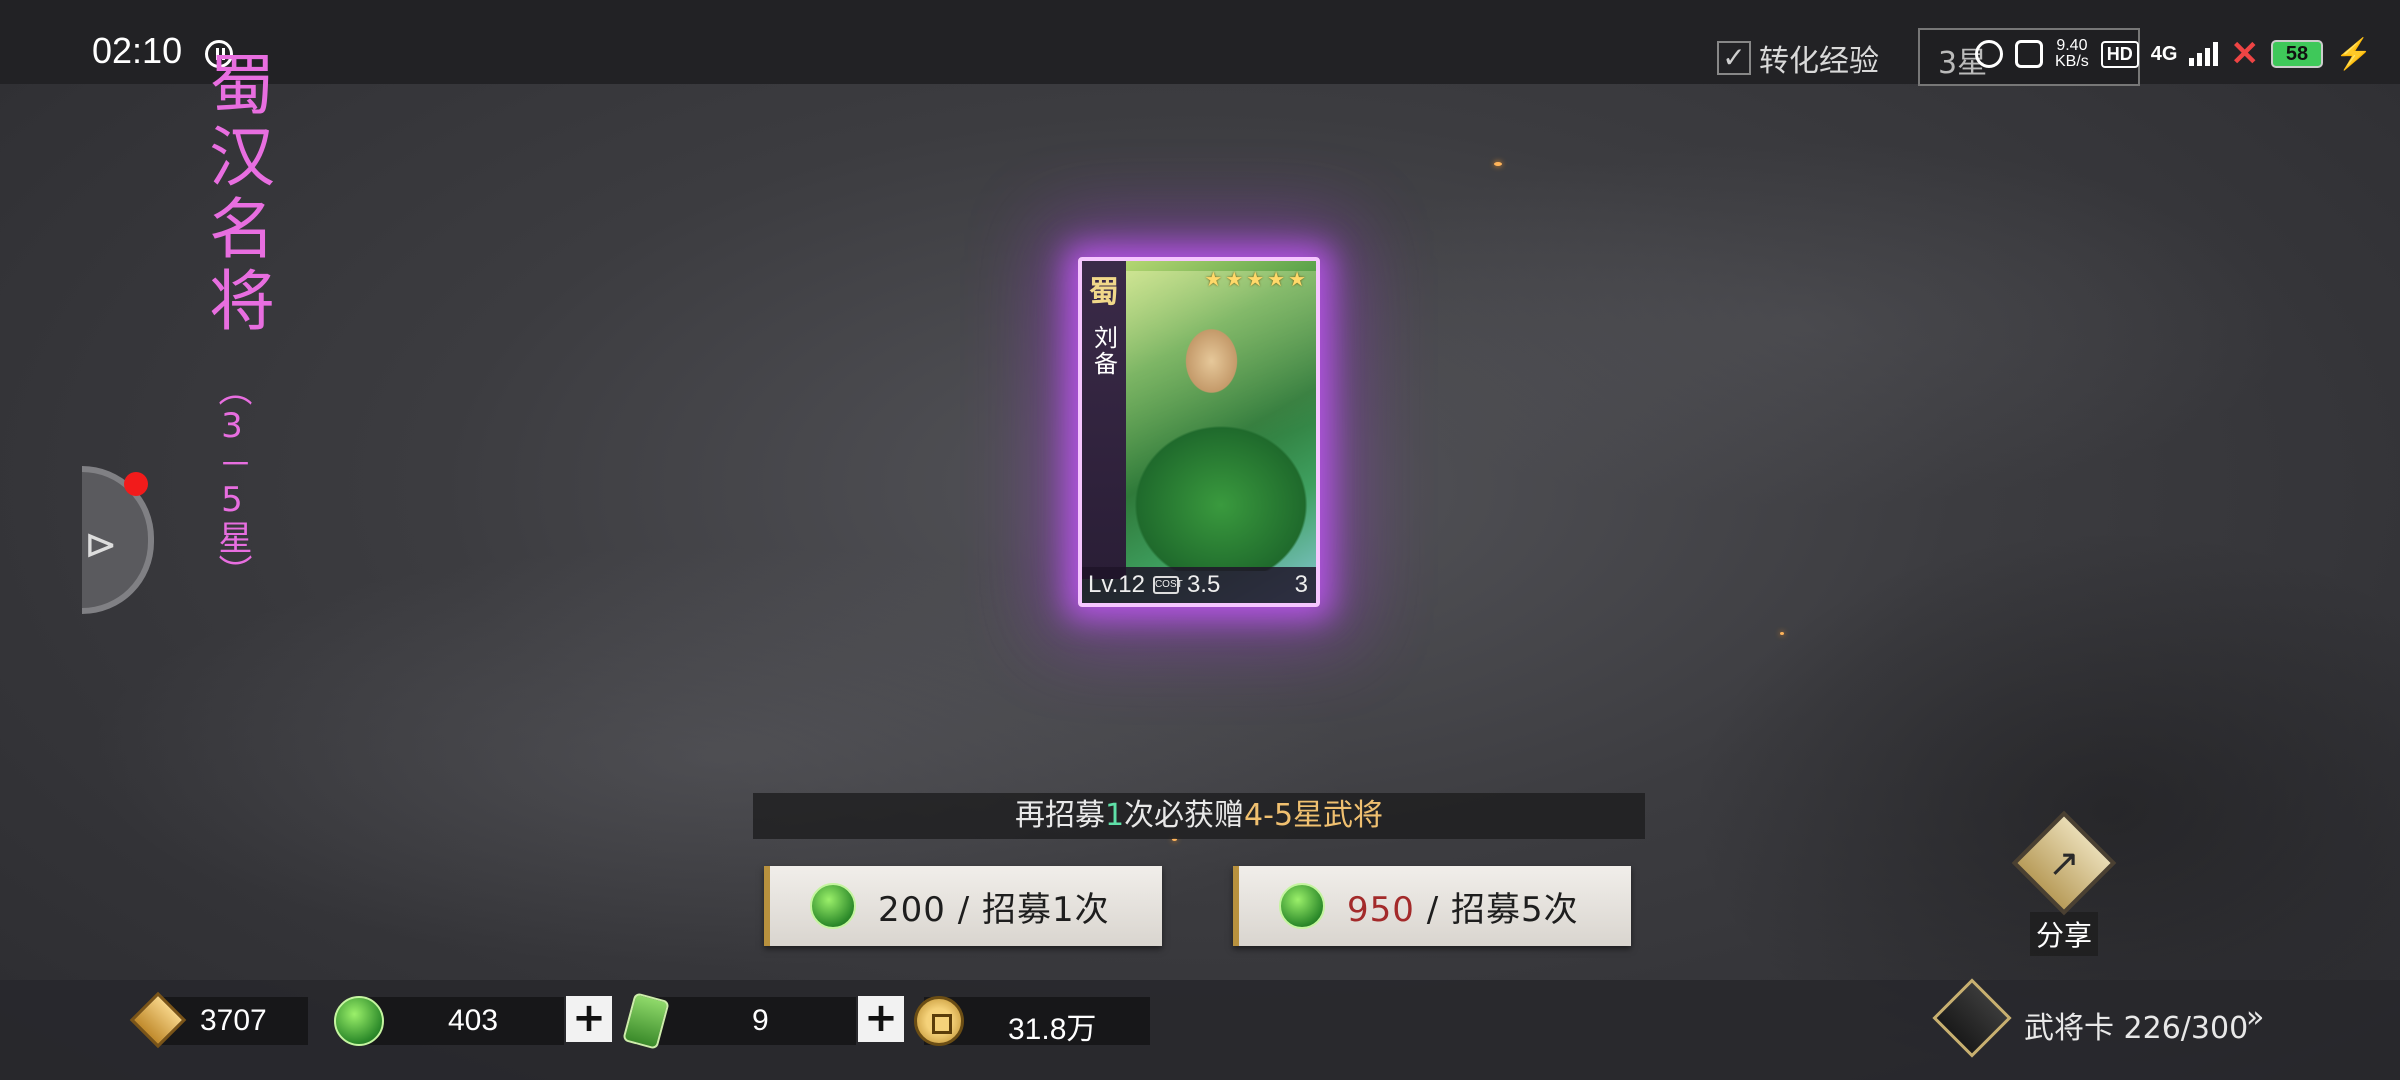 The image size is (2400, 1080). Describe the element at coordinates (1052, 1029) in the screenshot. I see `copper-value: 31.8万` at that location.